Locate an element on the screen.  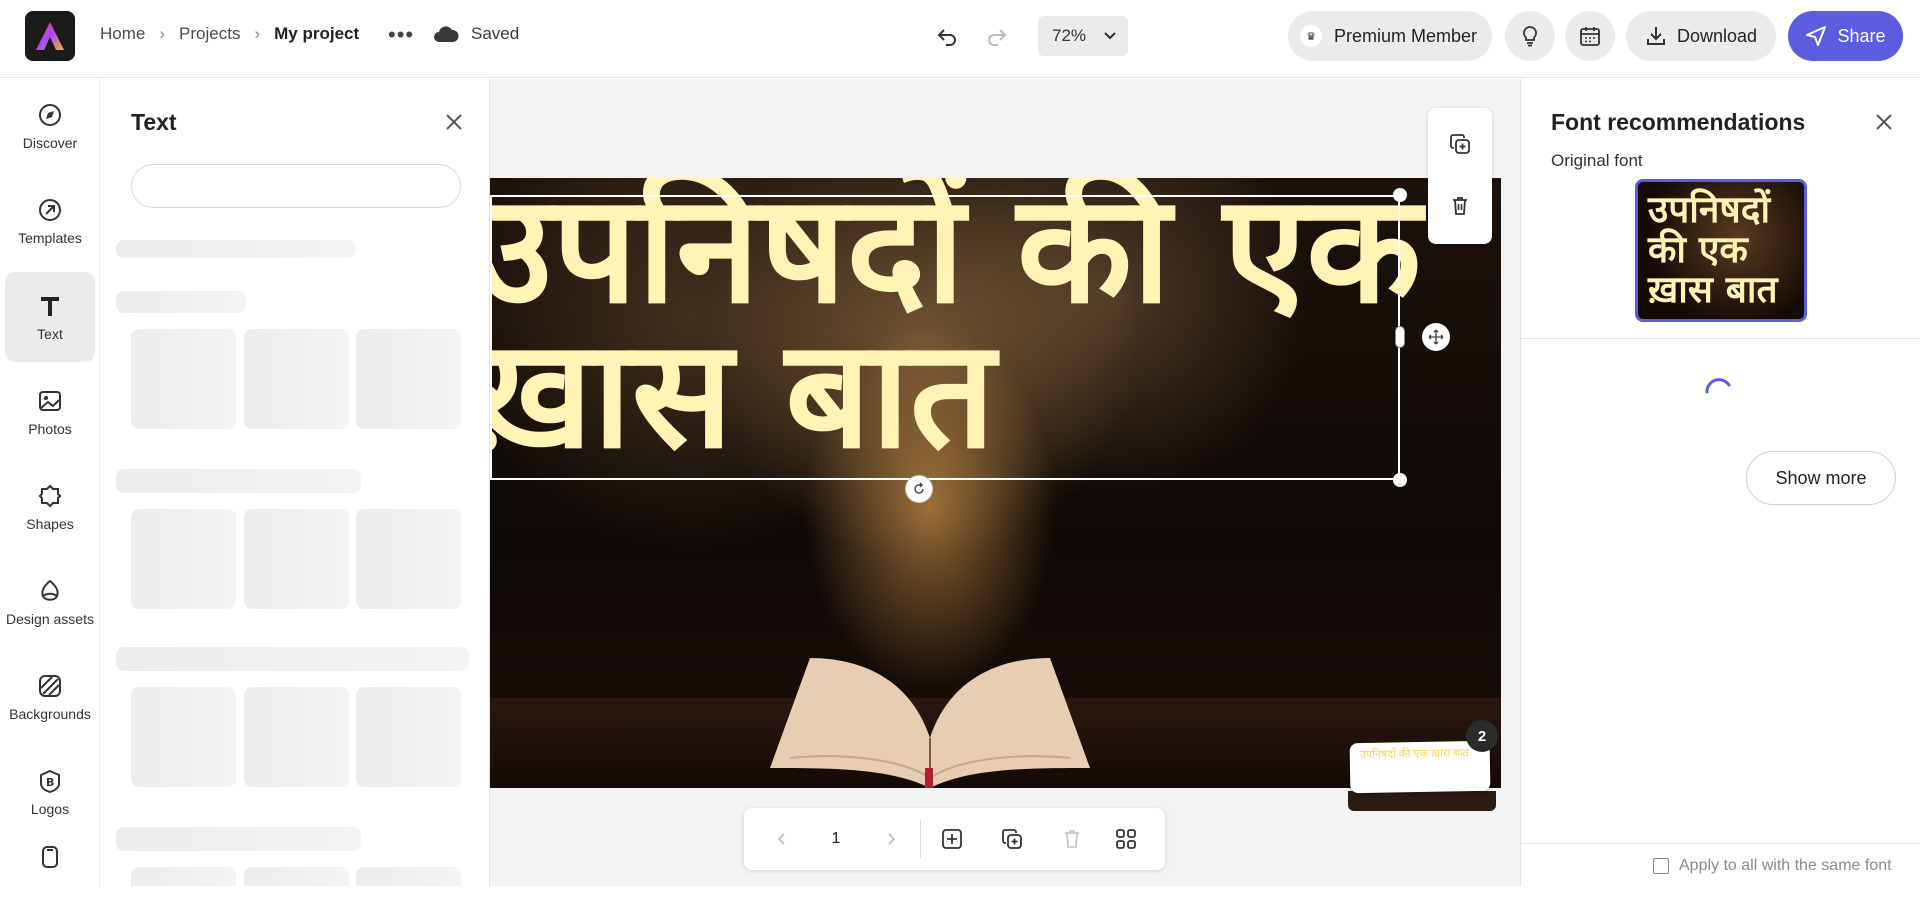
original-font-preview: उपनिषदों की एक ख़ास बात is located at coordinates (1721, 250).